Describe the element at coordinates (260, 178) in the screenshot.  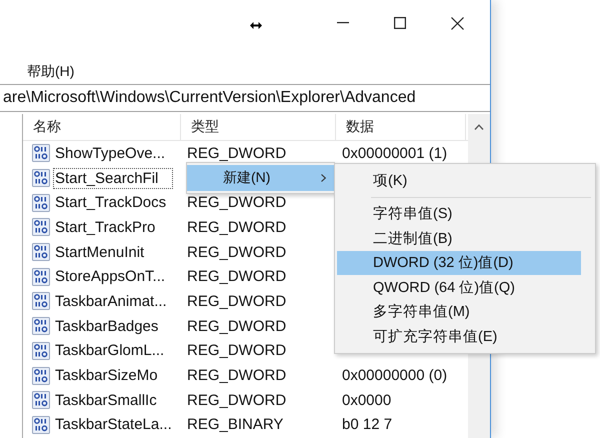
I see `menu-item: 新建(N)` at that location.